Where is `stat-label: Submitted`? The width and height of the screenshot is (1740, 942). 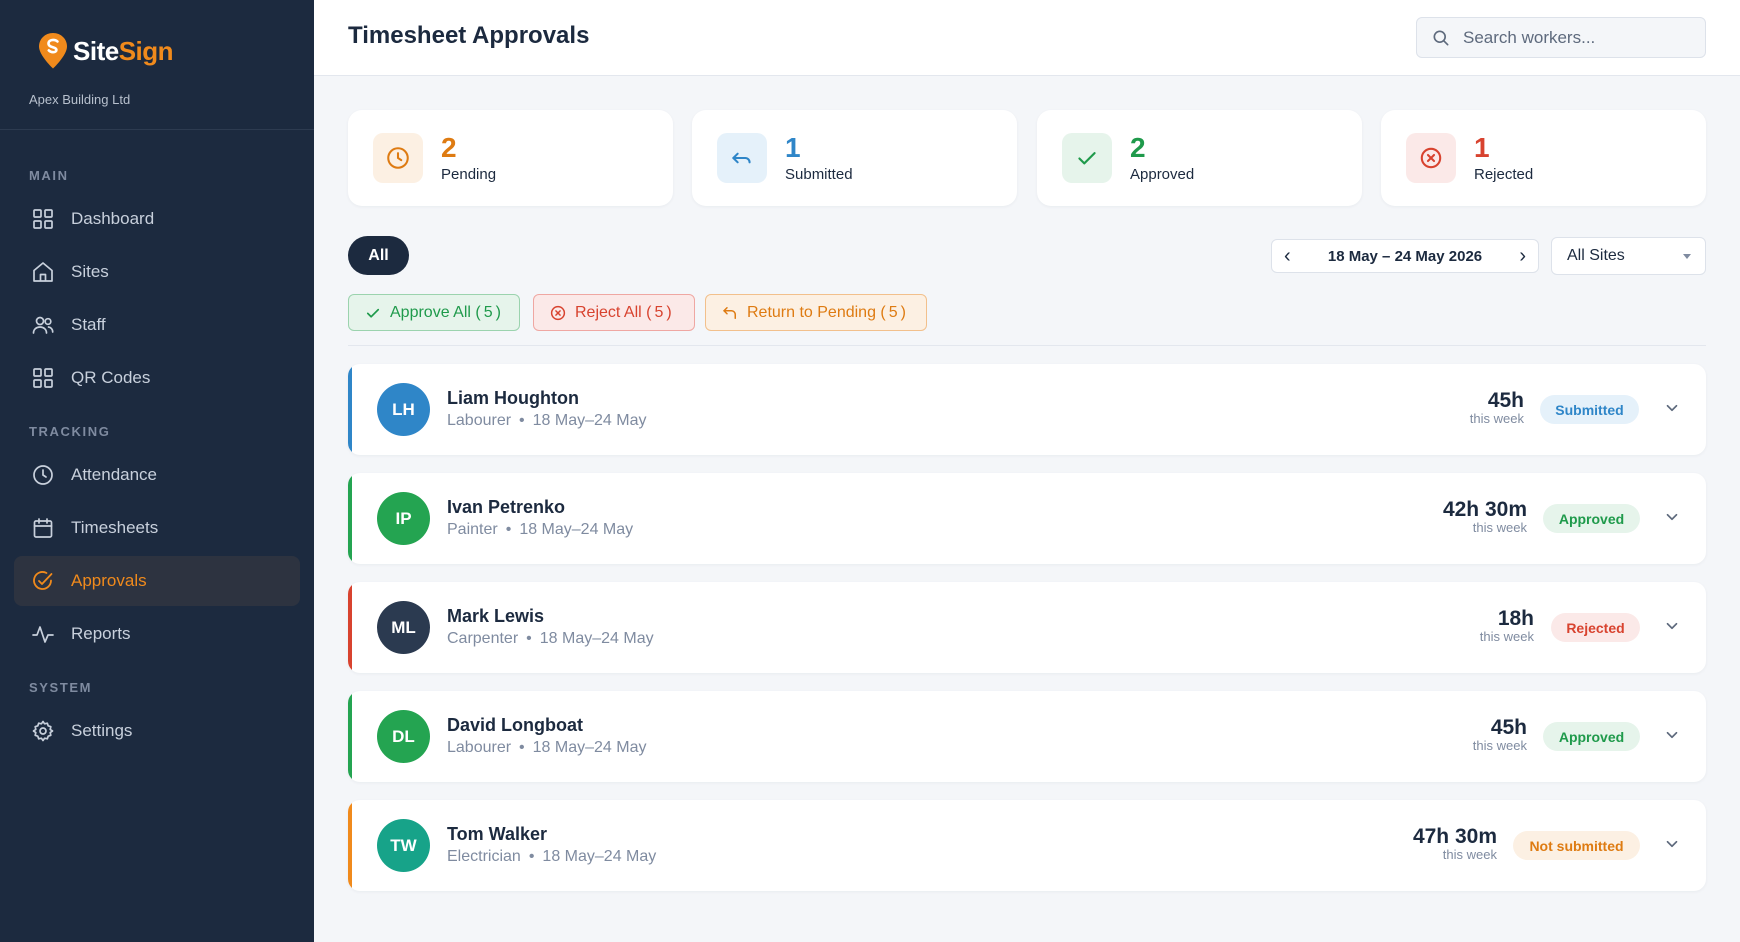 stat-label: Submitted is located at coordinates (819, 174).